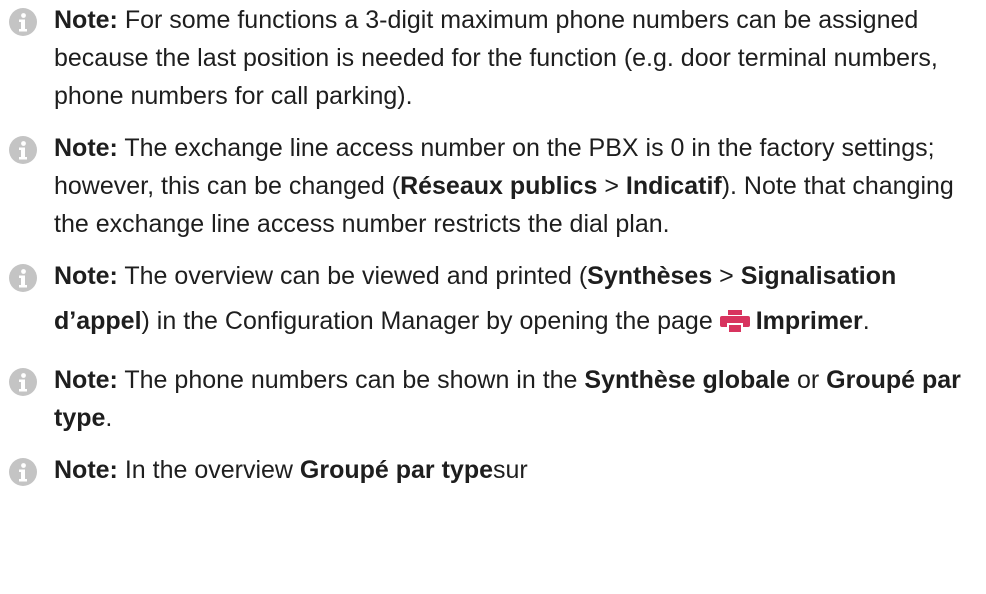  I want to click on note-body: or, so click(808, 380).